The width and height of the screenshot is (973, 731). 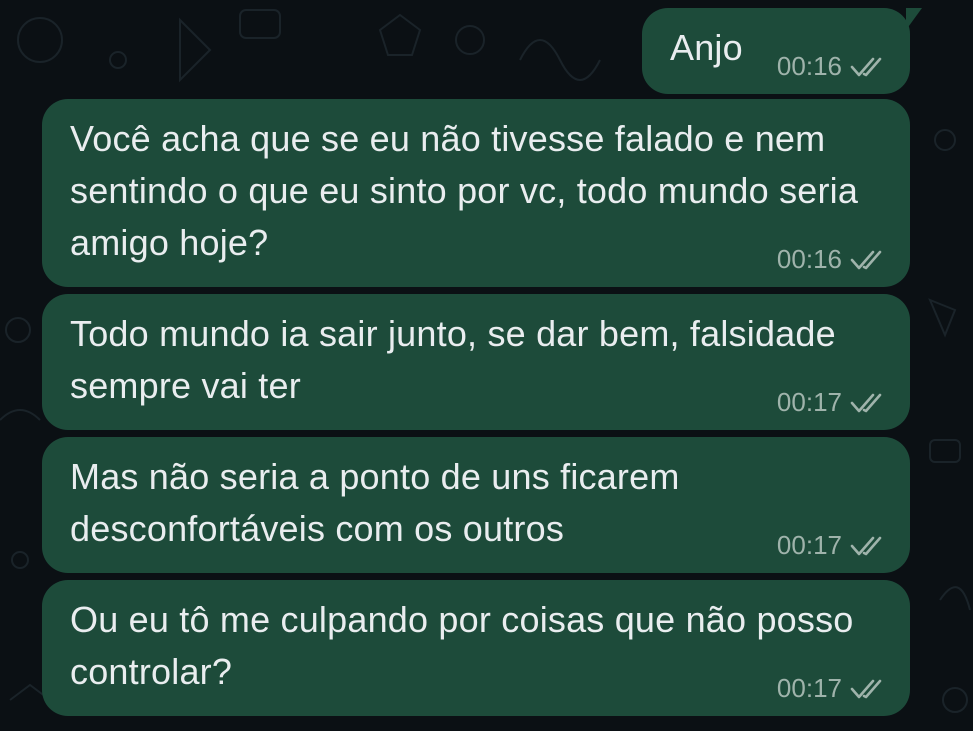 I want to click on message-bubble: Anjo 00:16, so click(x=782, y=51).